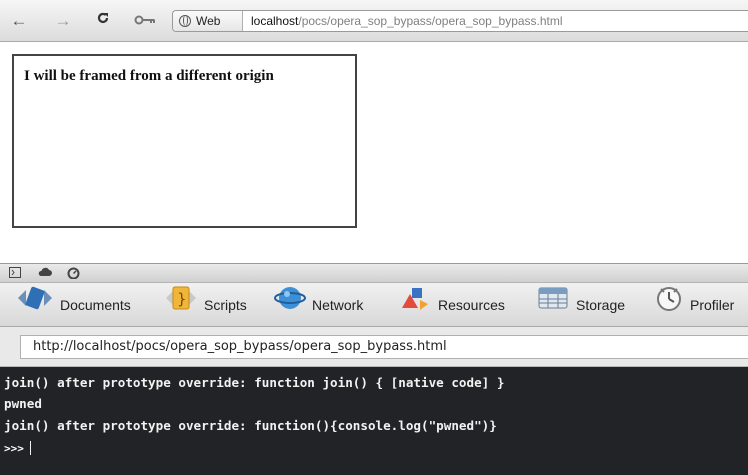 Image resolution: width=748 pixels, height=475 pixels. What do you see at coordinates (103, 21) in the screenshot?
I see `reload-icon` at bounding box center [103, 21].